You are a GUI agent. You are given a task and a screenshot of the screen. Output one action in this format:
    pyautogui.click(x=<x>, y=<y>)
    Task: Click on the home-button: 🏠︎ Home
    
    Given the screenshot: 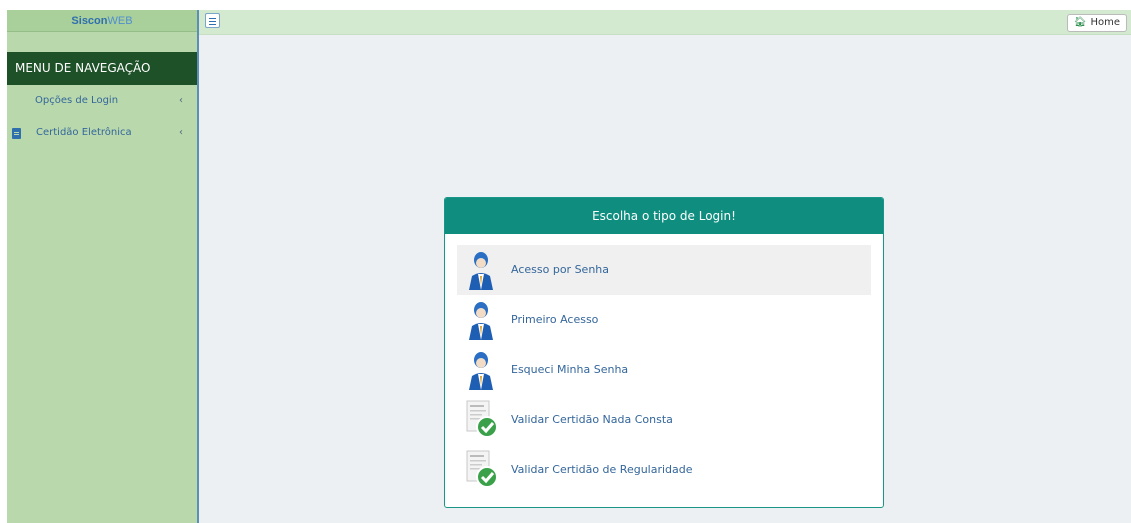 What is the action you would take?
    pyautogui.click(x=1096, y=23)
    